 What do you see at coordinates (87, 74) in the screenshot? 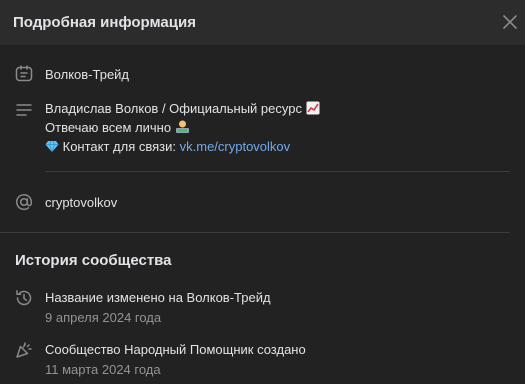
I see `community-name: Волков-Трейд` at bounding box center [87, 74].